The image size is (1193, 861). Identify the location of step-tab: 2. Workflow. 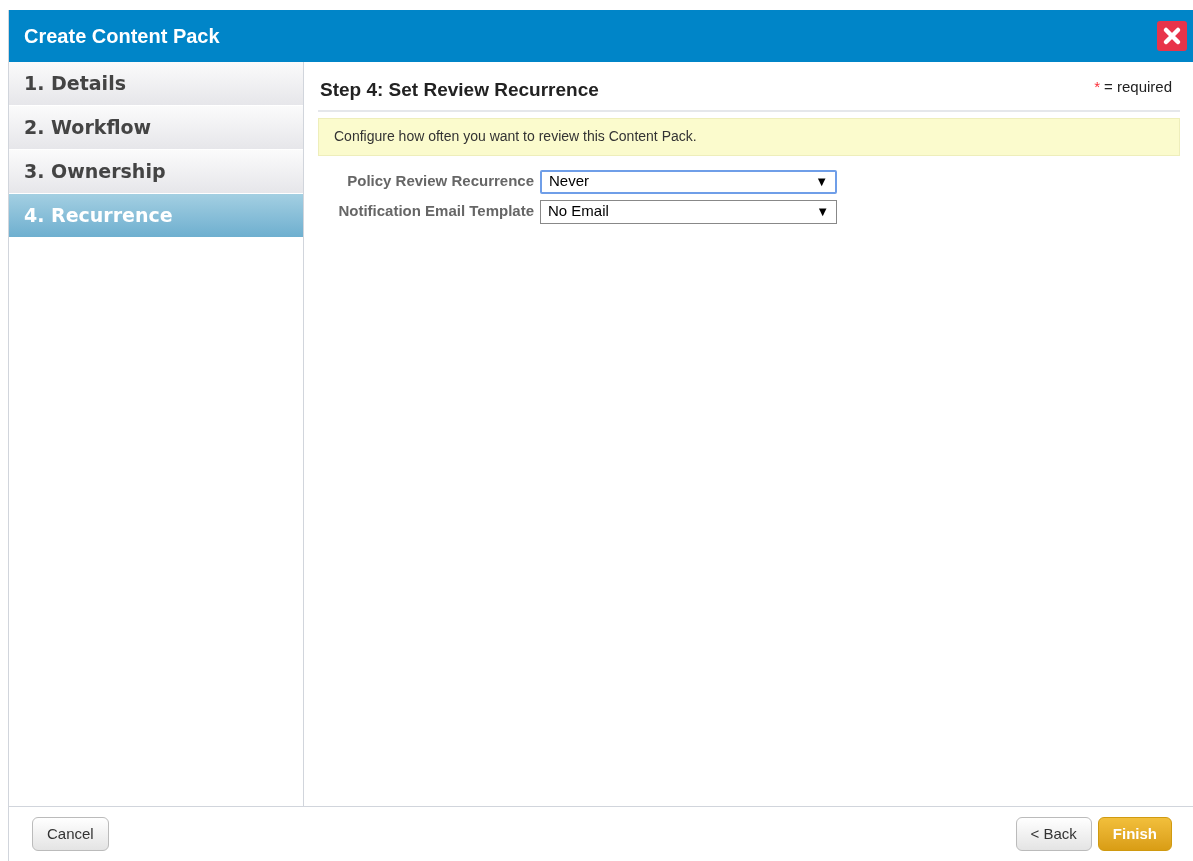
(156, 128).